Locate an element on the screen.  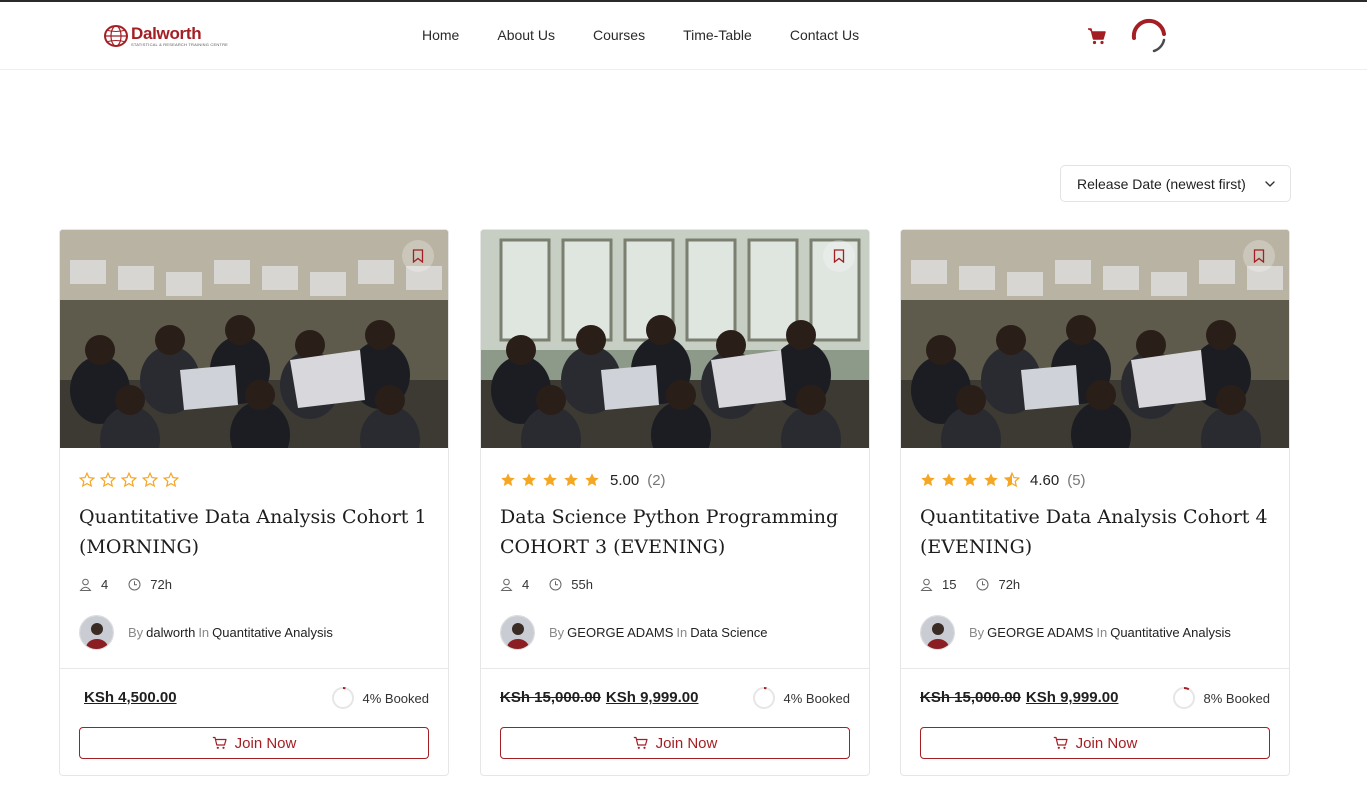
course-price: KSh 4,500.00 is located at coordinates (128, 697).